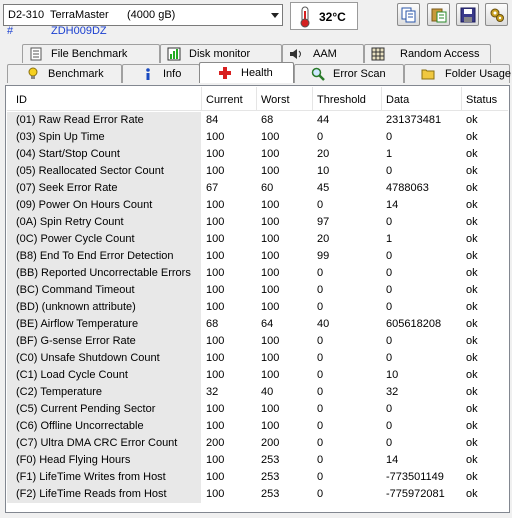 Image resolution: width=512 pixels, height=518 pixels. I want to click on cell-id: (C7) Ultra DMA CRC Error Count, so click(97, 443).